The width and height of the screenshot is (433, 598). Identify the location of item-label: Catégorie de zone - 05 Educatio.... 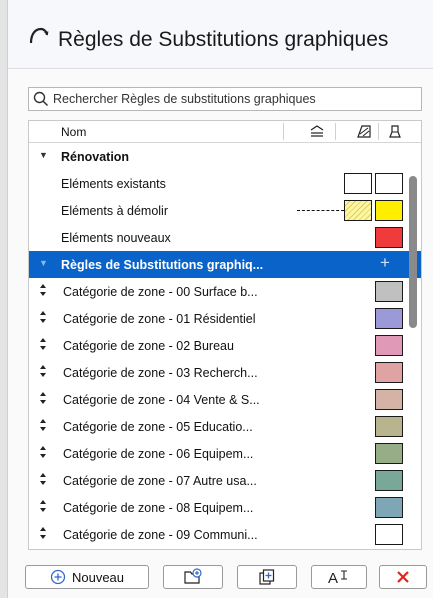
(158, 427).